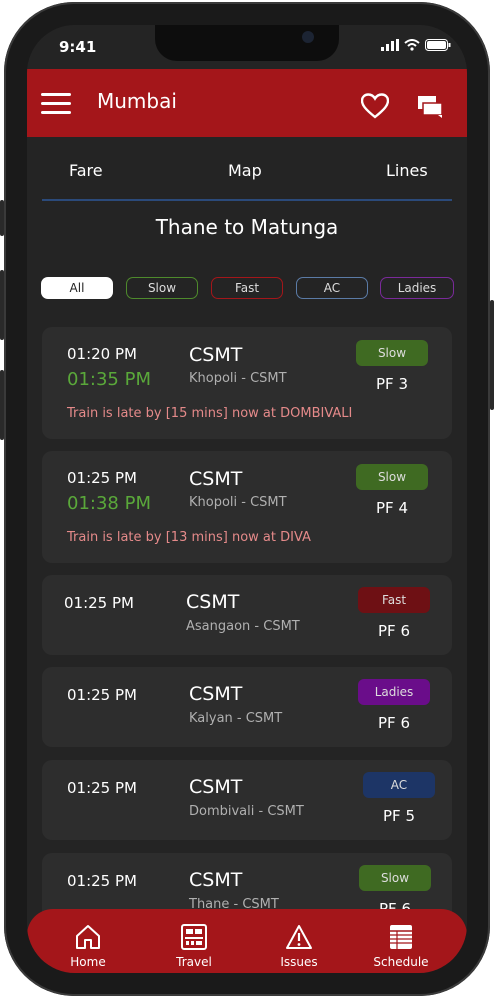 This screenshot has height=998, width=494. I want to click on ticket-icon, so click(194, 937).